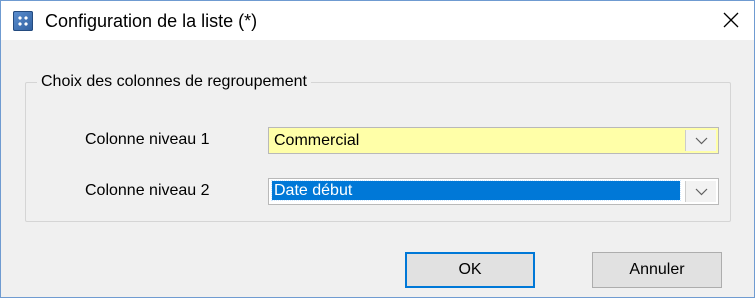 The width and height of the screenshot is (755, 298). What do you see at coordinates (174, 82) in the screenshot?
I see `groupbox-legend: Choix des colonnes de regroupement` at bounding box center [174, 82].